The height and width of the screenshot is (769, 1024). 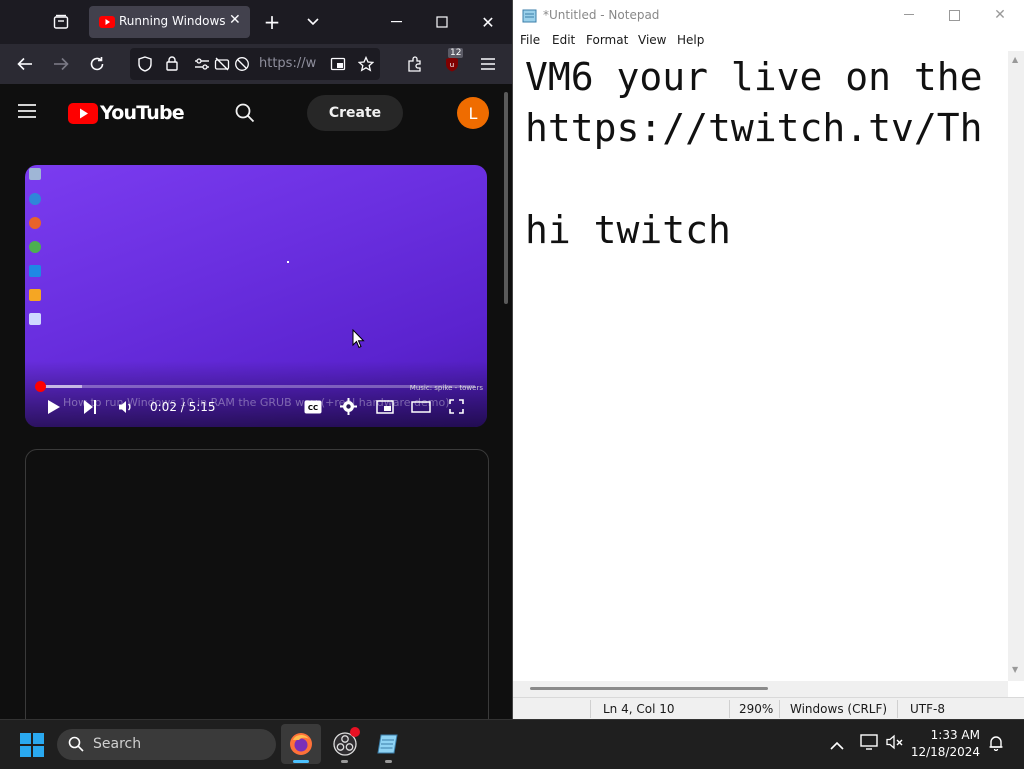 I want to click on youtube-favicon-icon, so click(x=107, y=22).